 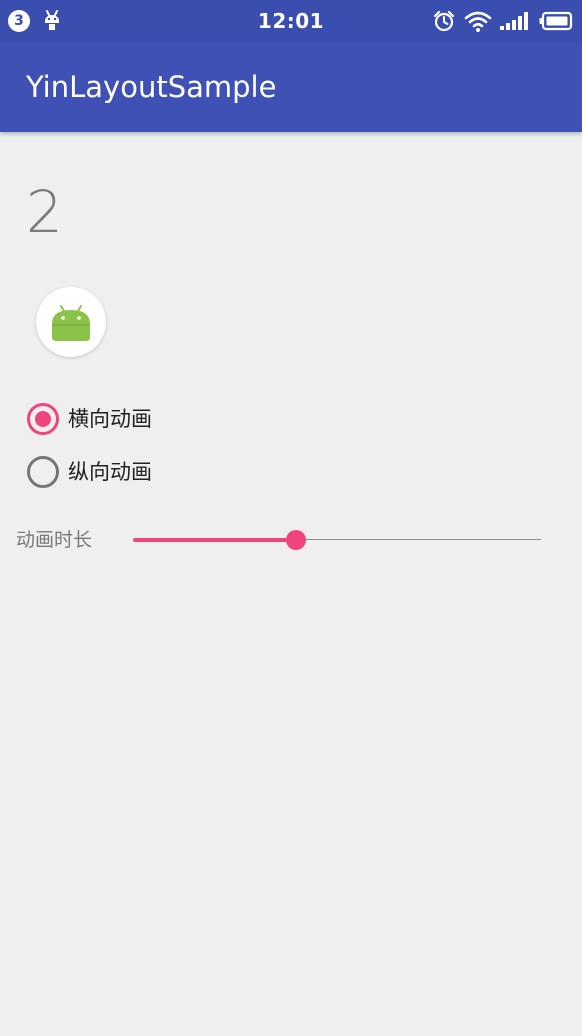 I want to click on seekbar-progress, so click(x=214, y=540).